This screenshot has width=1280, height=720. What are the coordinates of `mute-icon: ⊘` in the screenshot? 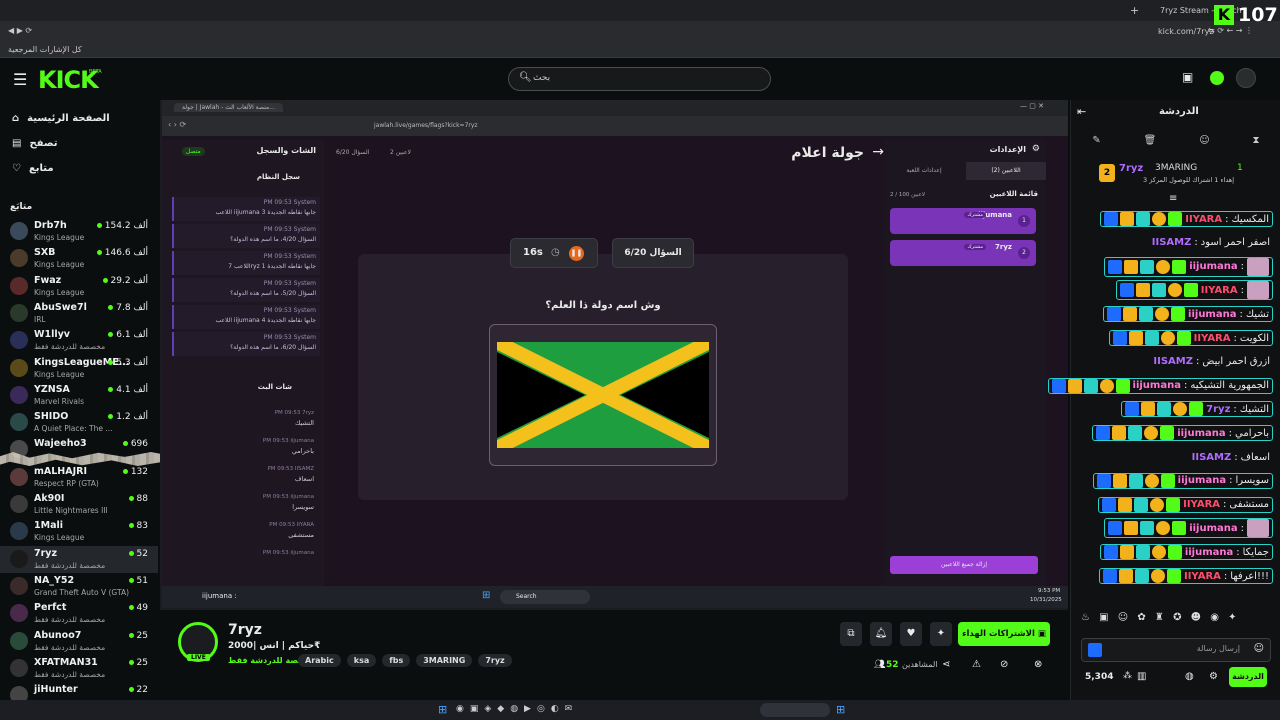 It's located at (1004, 664).